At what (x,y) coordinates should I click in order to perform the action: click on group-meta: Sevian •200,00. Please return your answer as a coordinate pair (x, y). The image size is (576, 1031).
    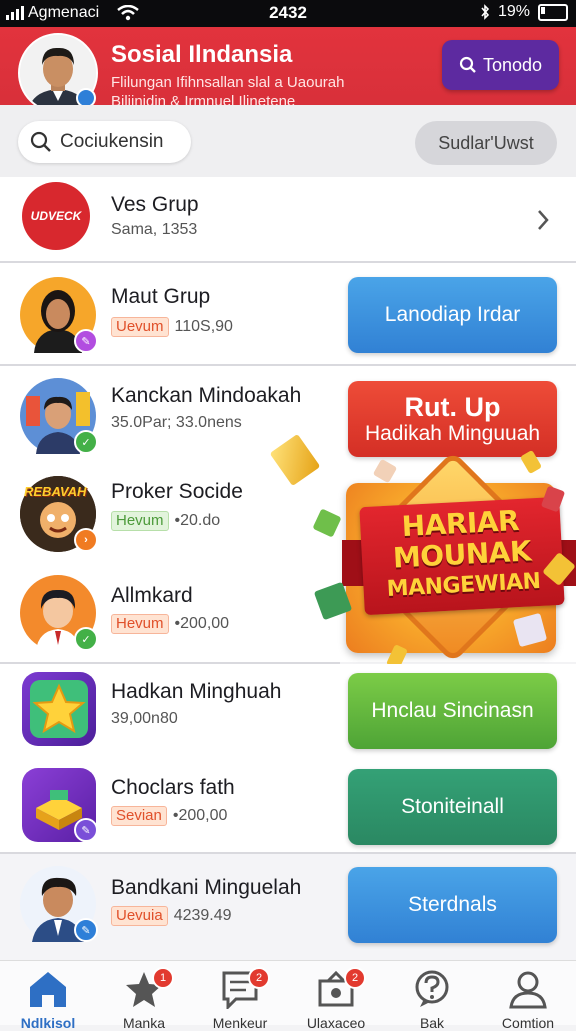
    Looking at the image, I should click on (169, 816).